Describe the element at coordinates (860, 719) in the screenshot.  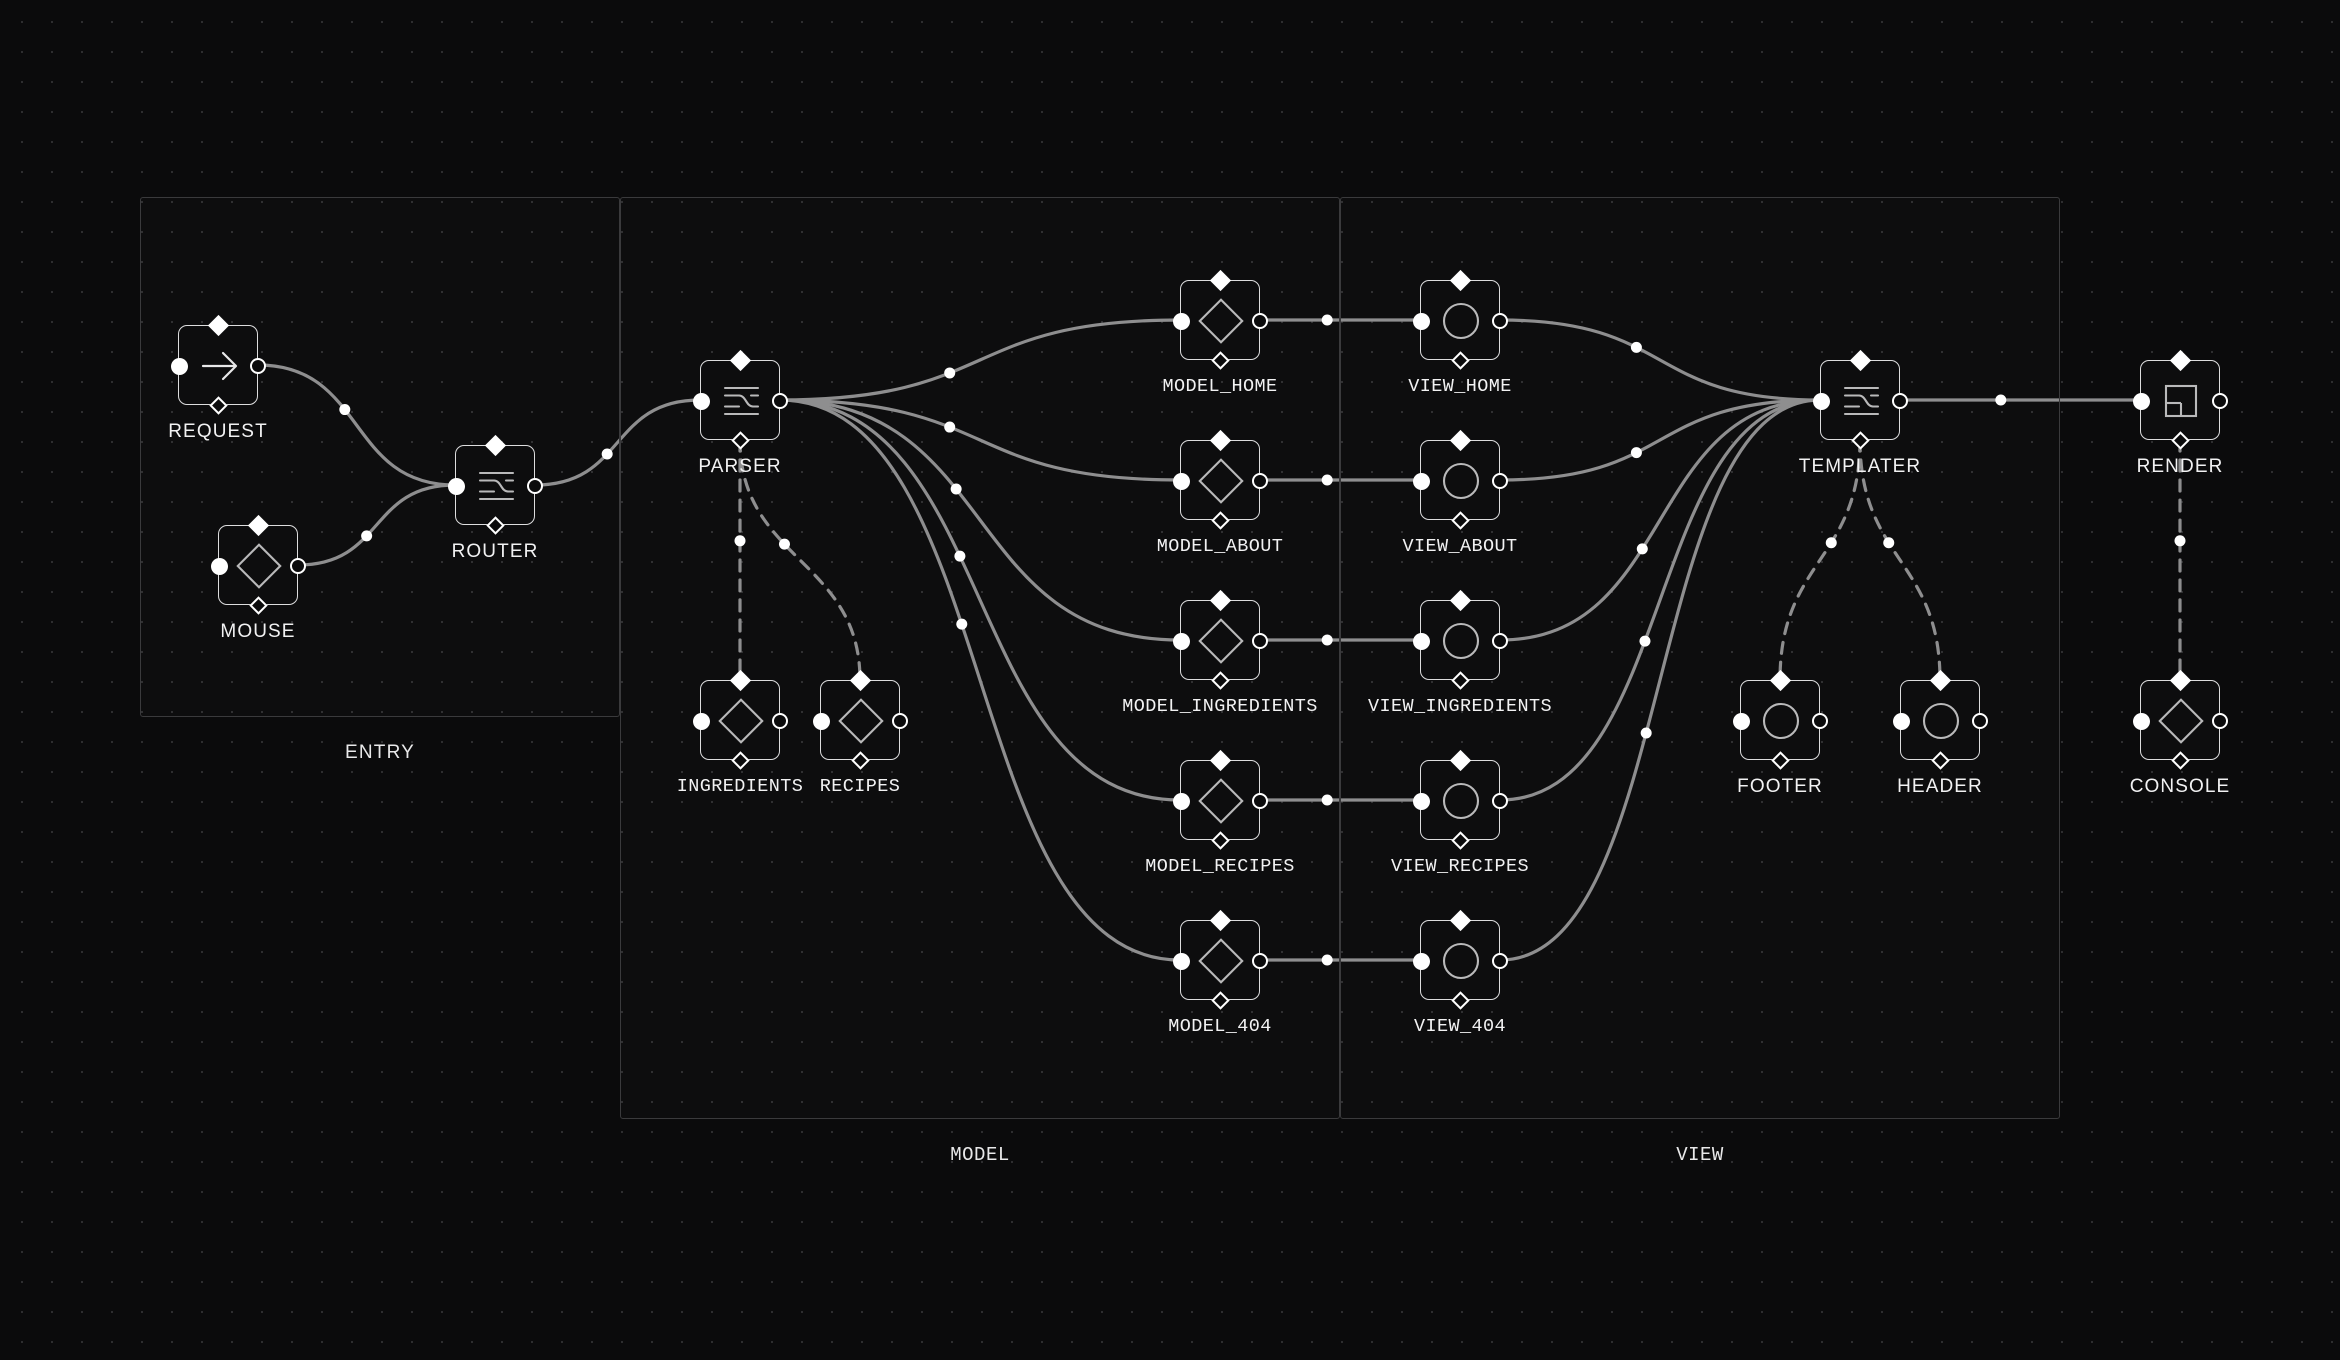
I see `node-body-recipes` at that location.